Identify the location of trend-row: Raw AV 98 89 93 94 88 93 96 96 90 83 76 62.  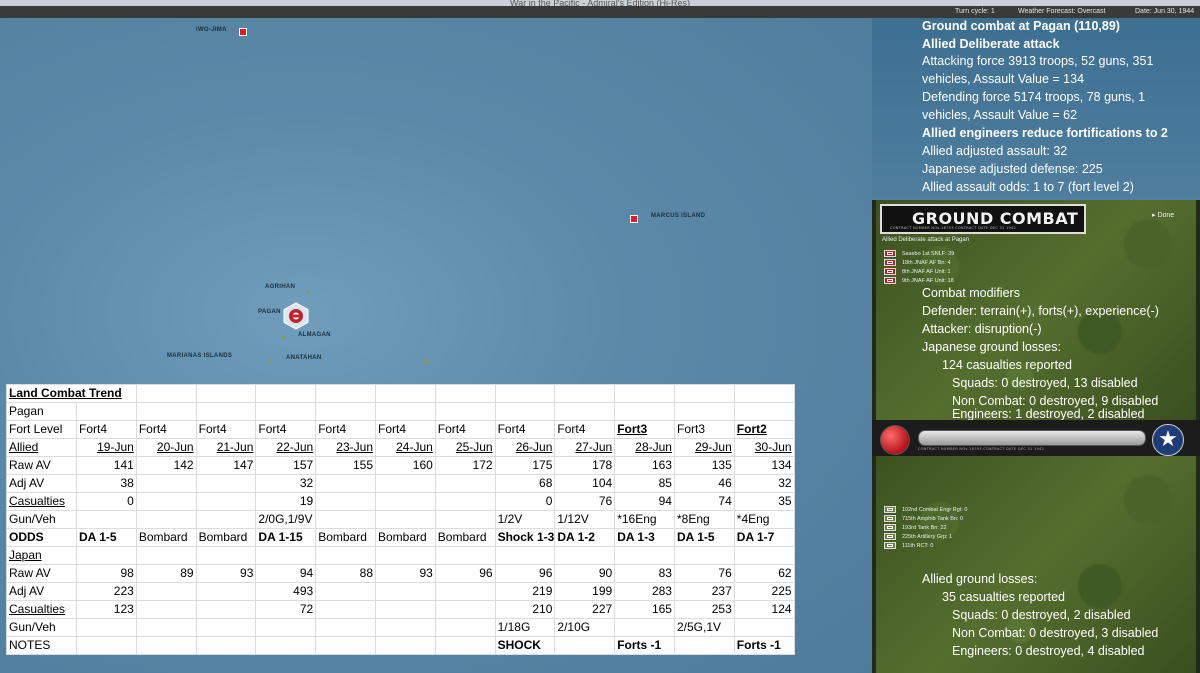
(400, 573).